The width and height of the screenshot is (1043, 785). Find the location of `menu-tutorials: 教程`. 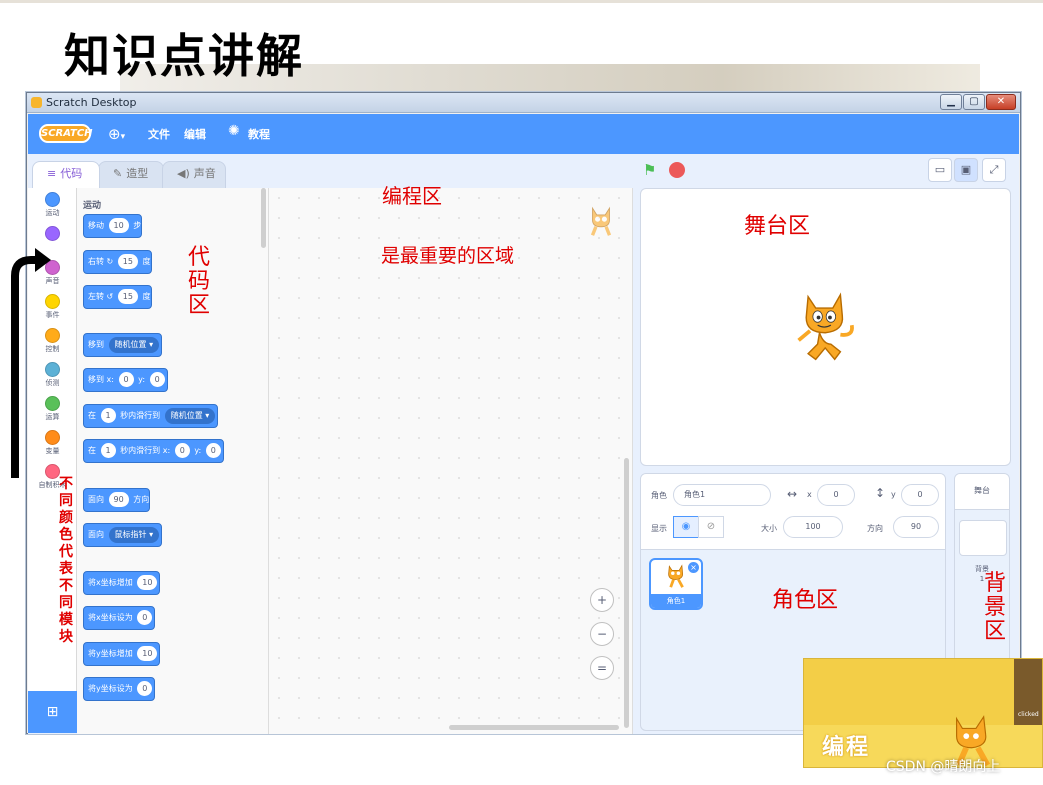

menu-tutorials: 教程 is located at coordinates (259, 134).